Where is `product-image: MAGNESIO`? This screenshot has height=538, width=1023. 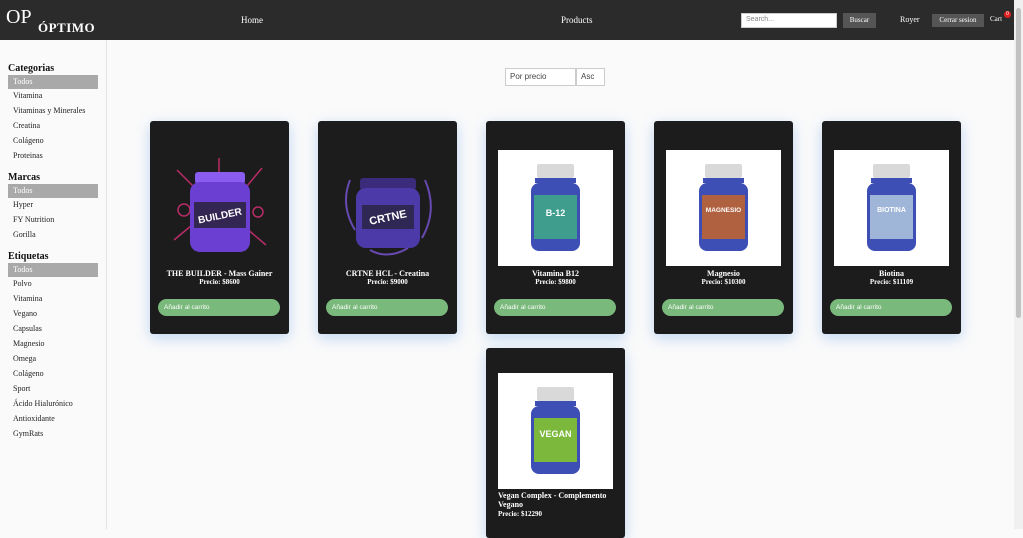
product-image: MAGNESIO is located at coordinates (723, 208).